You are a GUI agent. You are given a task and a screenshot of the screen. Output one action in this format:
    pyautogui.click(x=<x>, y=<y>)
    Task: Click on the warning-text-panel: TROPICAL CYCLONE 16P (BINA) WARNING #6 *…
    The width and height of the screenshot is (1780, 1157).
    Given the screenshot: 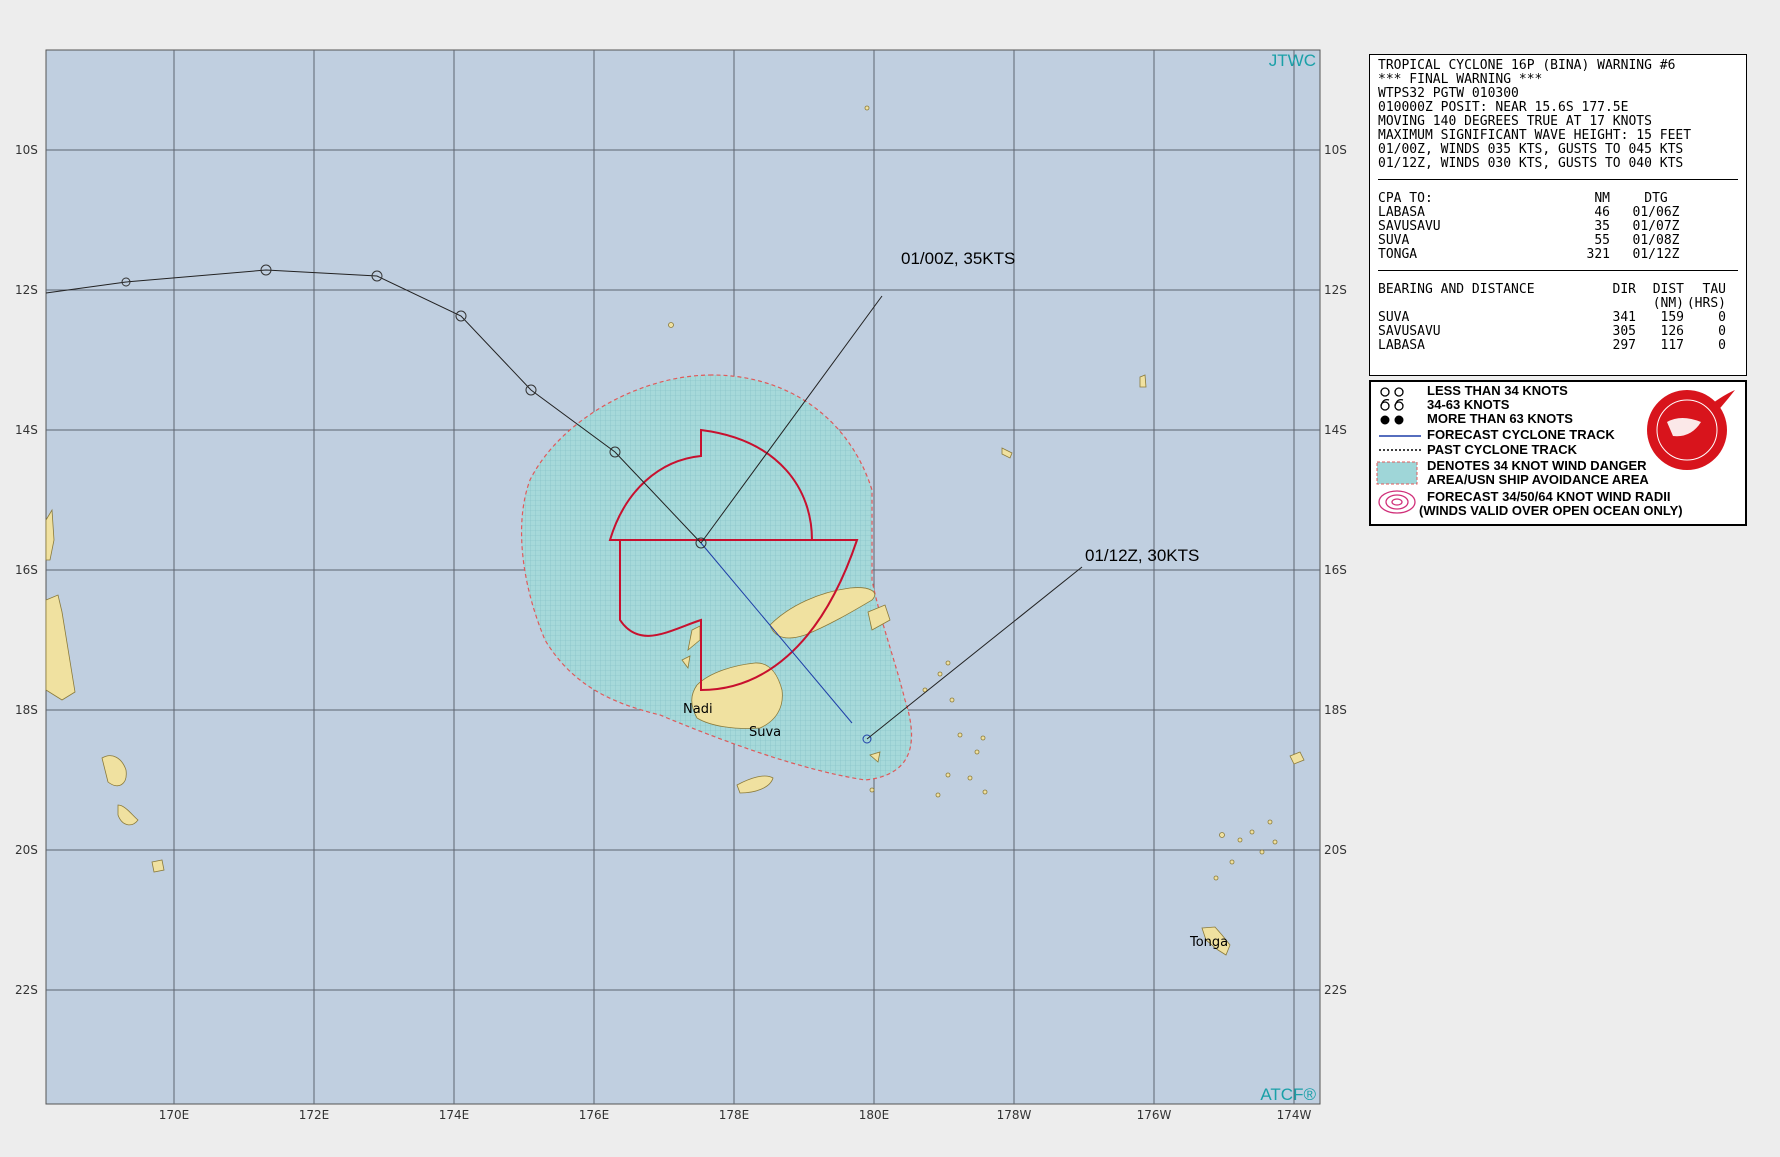 What is the action you would take?
    pyautogui.click(x=1558, y=215)
    